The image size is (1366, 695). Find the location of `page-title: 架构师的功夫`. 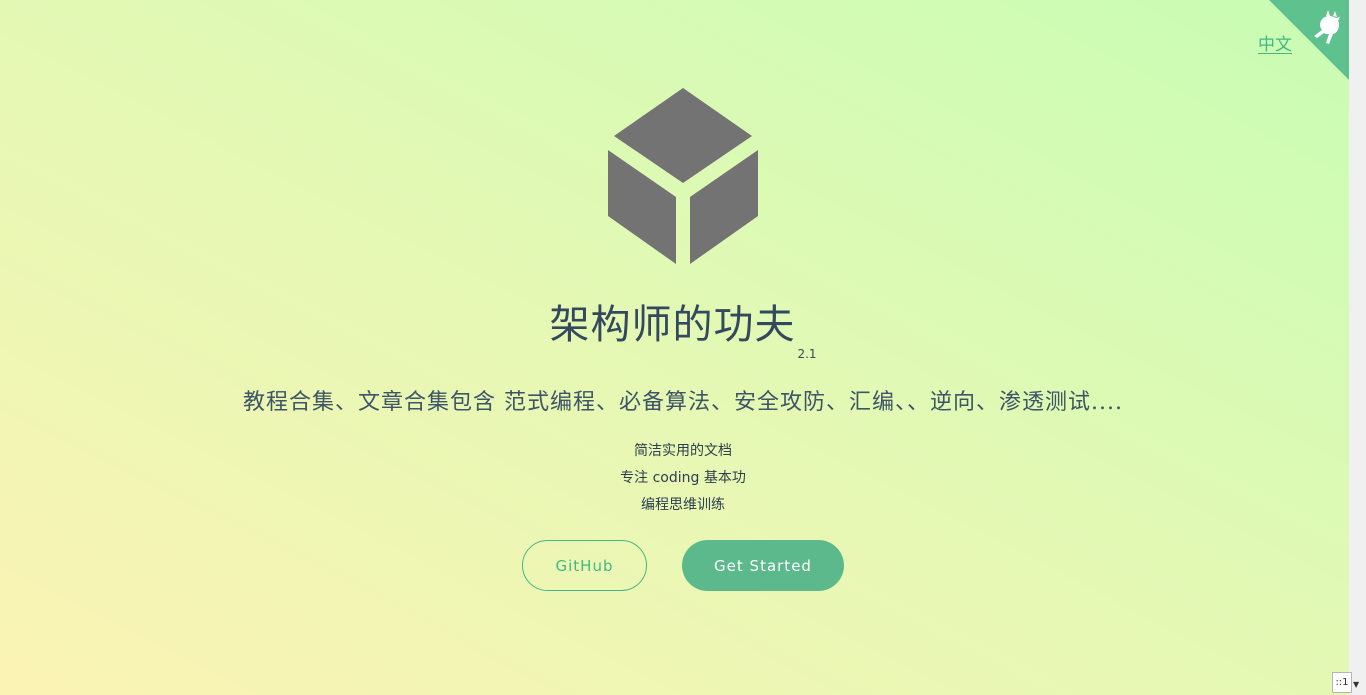

page-title: 架构师的功夫 is located at coordinates (672, 325).